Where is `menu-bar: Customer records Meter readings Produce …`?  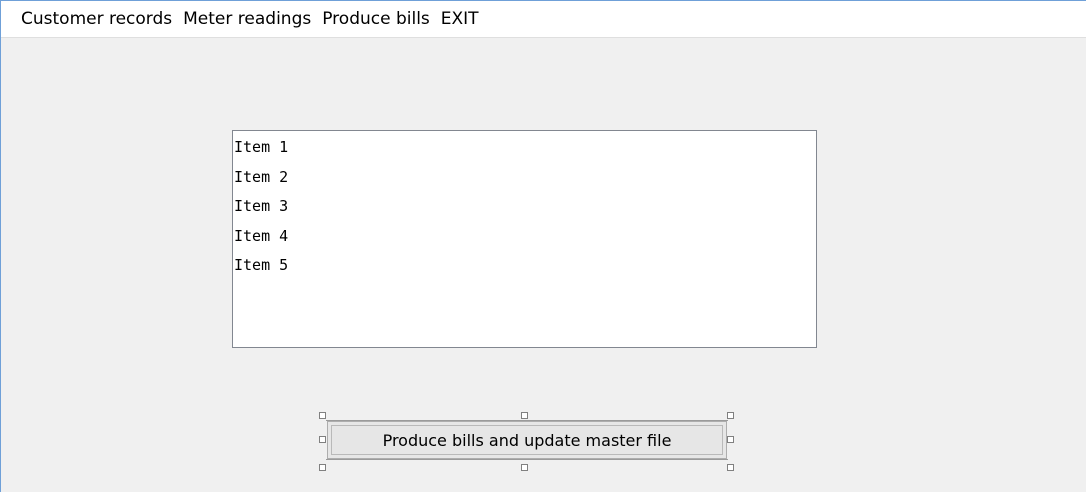
menu-bar: Customer records Meter readings Produce … is located at coordinates (543, 19).